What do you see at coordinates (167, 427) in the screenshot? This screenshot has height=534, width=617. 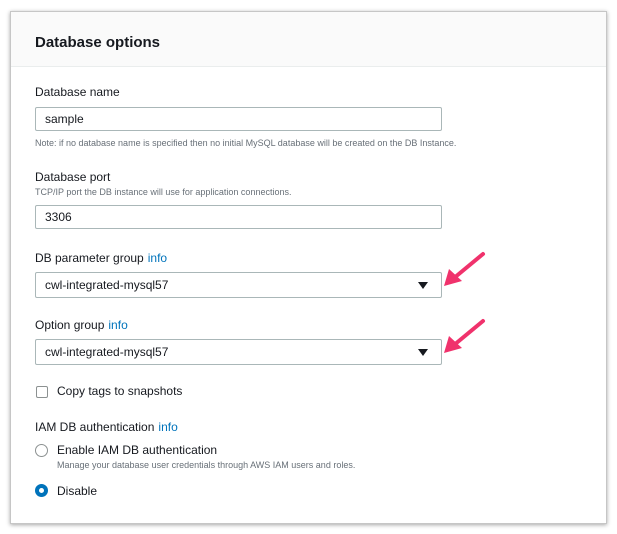 I see `iam-auth-info-link: info` at bounding box center [167, 427].